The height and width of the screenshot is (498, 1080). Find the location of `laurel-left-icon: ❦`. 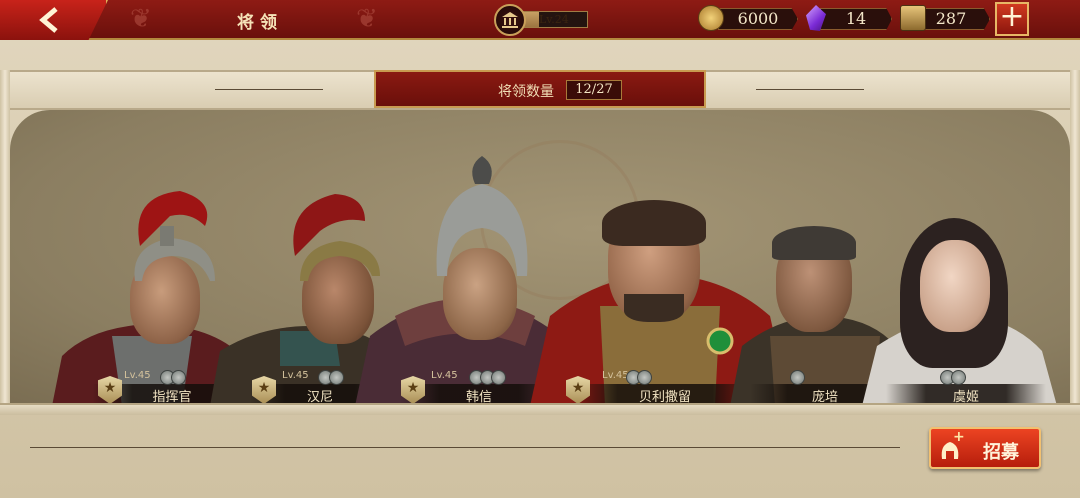

laurel-left-icon: ❦ is located at coordinates (141, 19).